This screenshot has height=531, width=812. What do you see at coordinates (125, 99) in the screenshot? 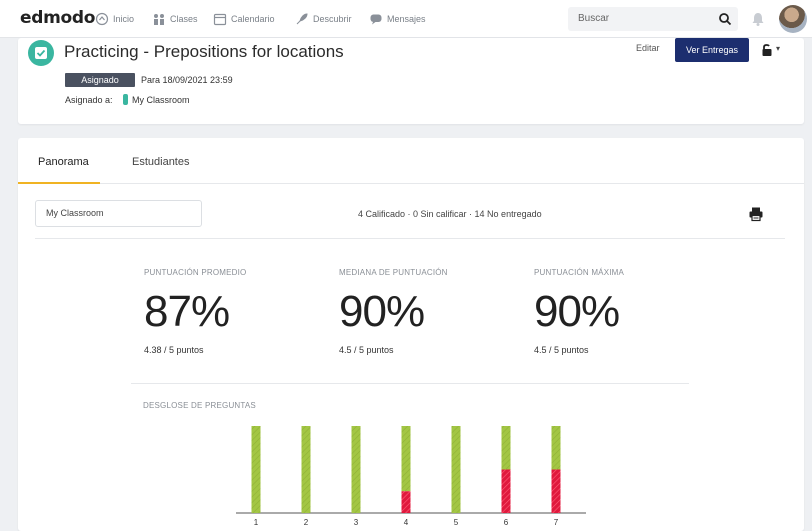
I see `class-color-dot` at bounding box center [125, 99].